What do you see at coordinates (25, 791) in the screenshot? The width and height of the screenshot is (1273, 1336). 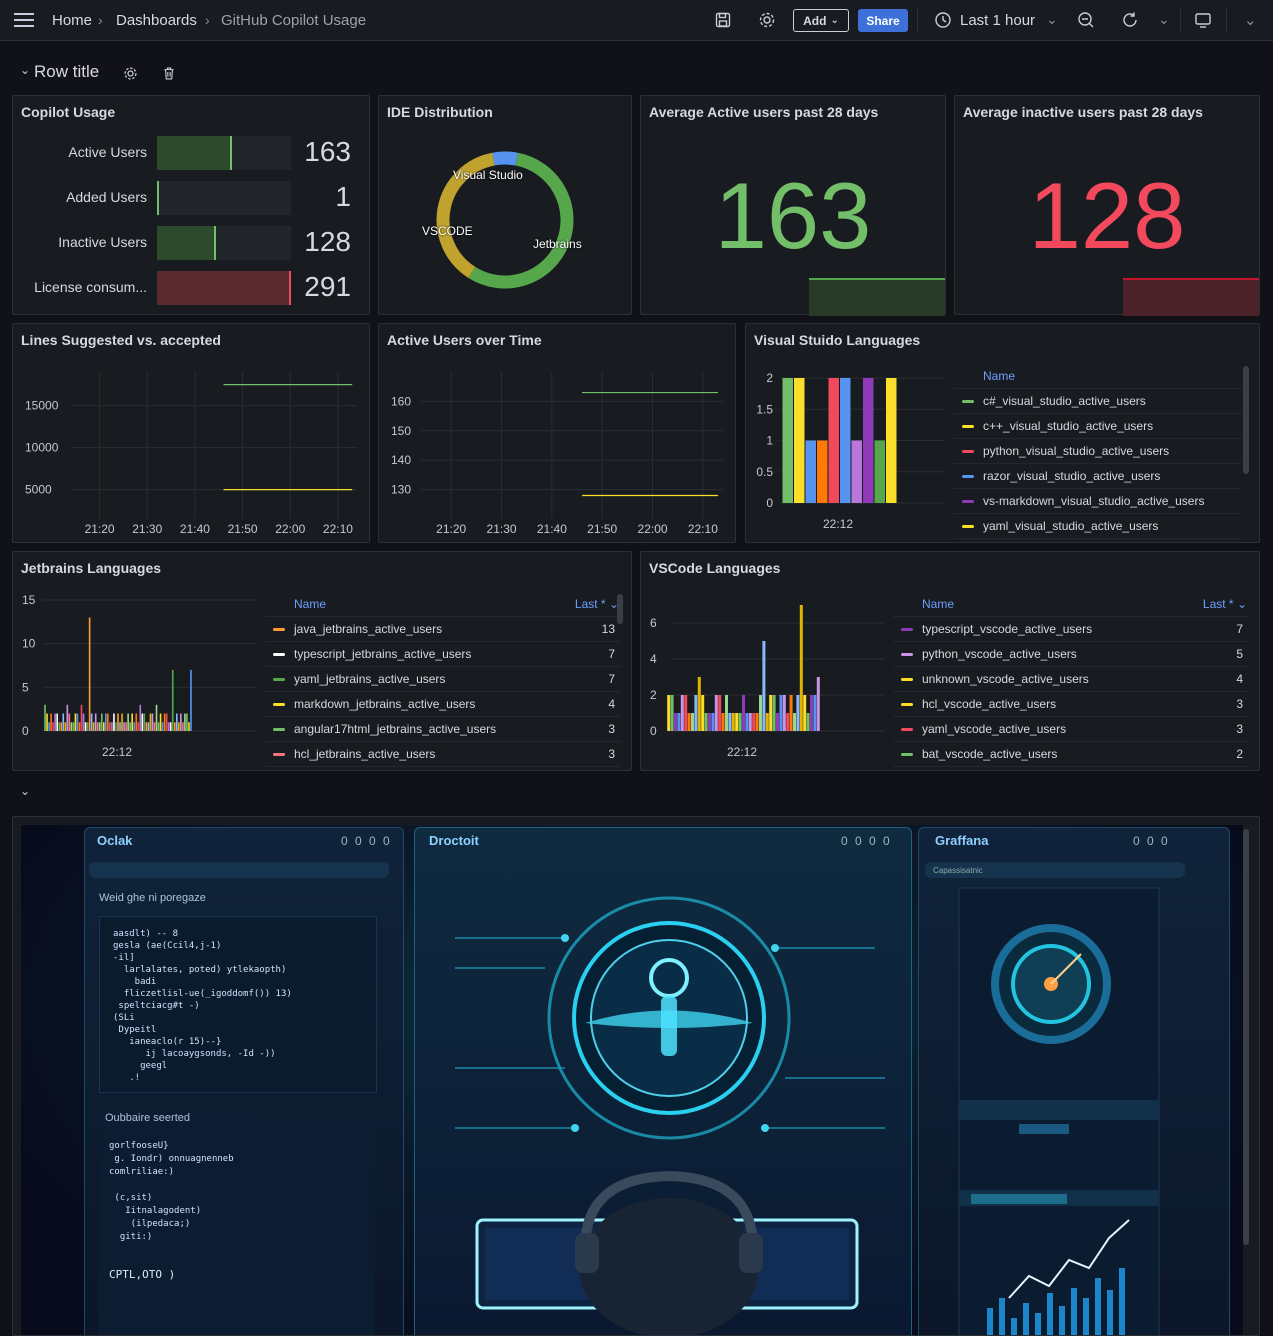 I see `collapse-chevron-icon: ⌄` at bounding box center [25, 791].